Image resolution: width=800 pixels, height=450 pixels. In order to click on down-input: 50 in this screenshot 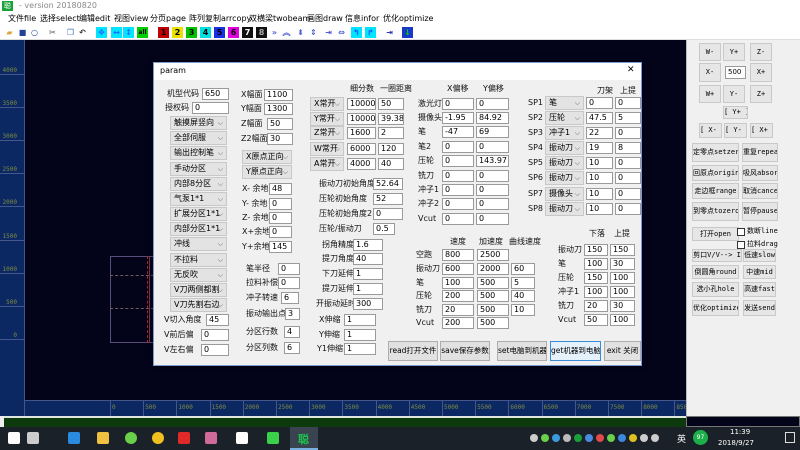, I will do `click(596, 320)`.